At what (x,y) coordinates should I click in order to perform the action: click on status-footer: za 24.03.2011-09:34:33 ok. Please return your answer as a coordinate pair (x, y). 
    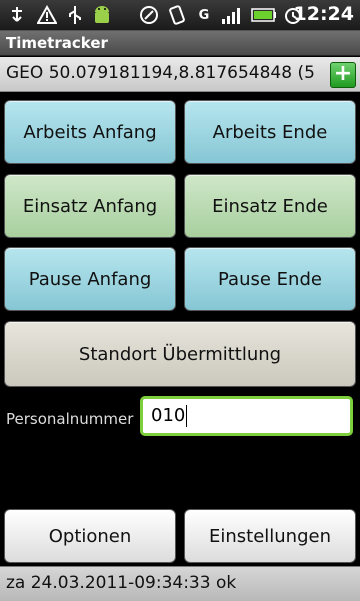
    Looking at the image, I should click on (180, 583).